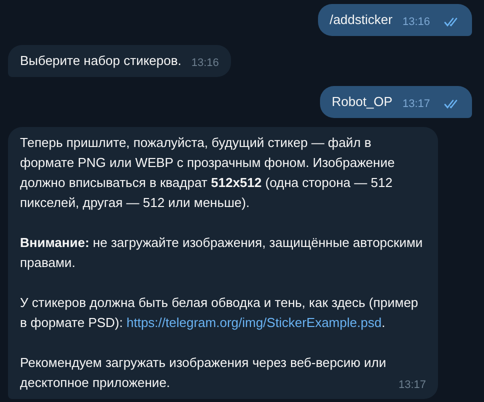  I want to click on message-text: Выберите набор стикеров., so click(101, 61).